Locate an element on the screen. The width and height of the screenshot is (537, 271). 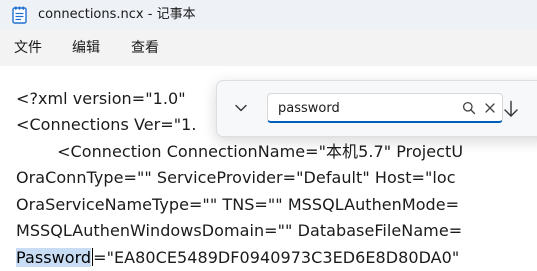
find-panel is located at coordinates (376, 108).